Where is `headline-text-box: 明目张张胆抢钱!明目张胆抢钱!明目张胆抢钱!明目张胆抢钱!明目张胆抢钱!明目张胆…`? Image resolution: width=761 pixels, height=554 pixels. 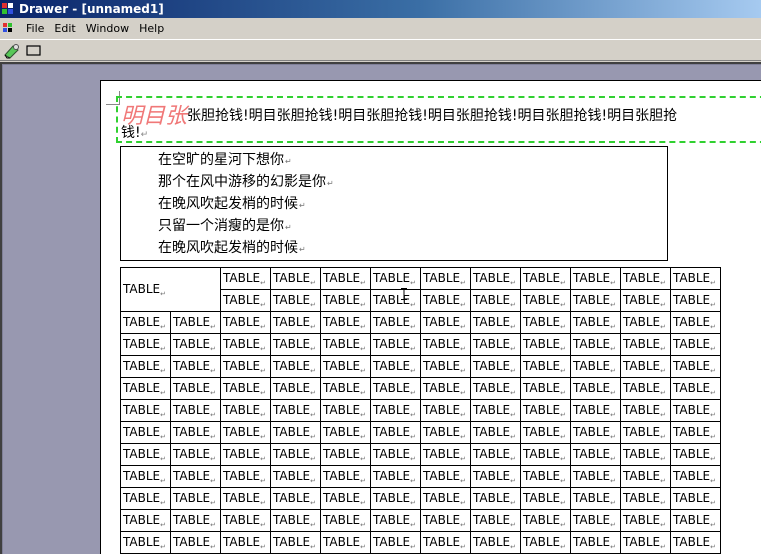
headline-text-box: 明目张张胆抢钱!明目张胆抢钱!明目张胆抢钱!明目张胆抢钱!明目张胆抢钱!明目张胆… is located at coordinates (438, 119).